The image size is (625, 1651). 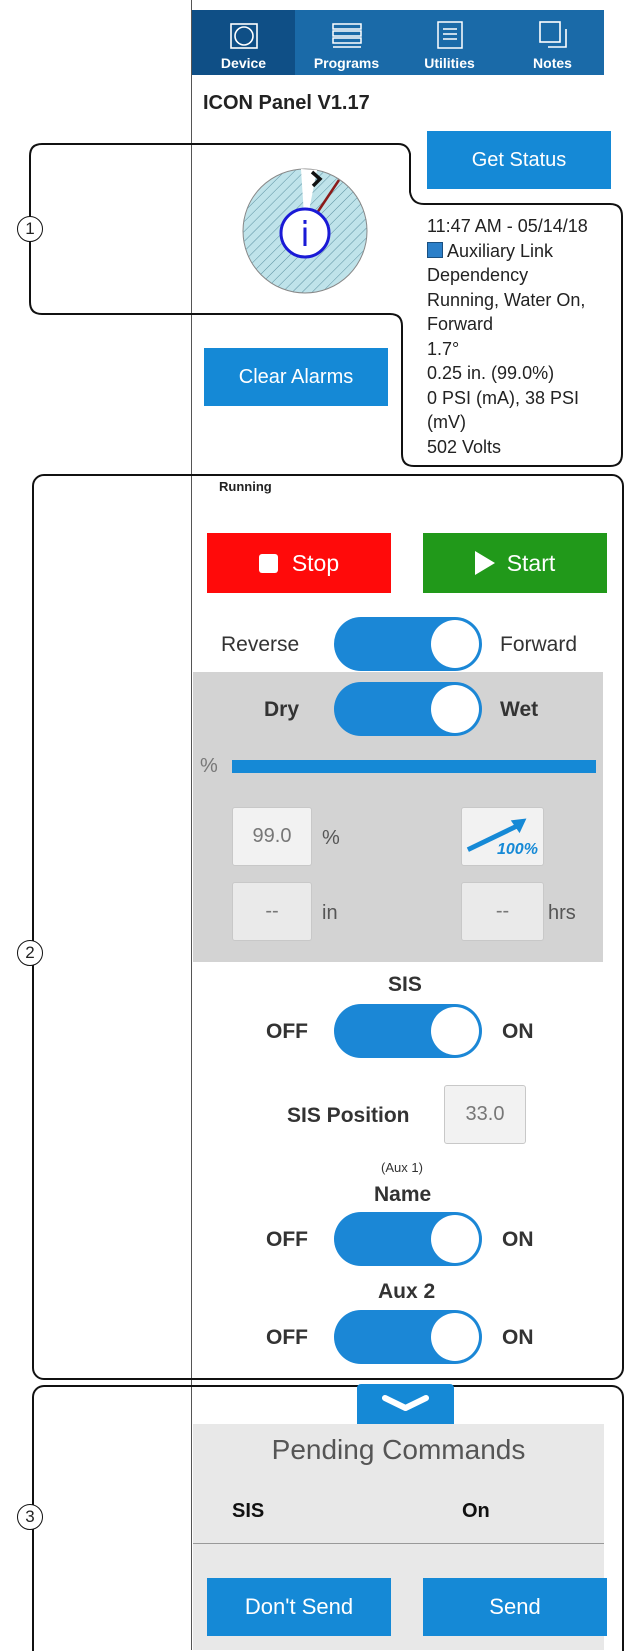 I want to click on percent-unit: %, so click(x=331, y=838).